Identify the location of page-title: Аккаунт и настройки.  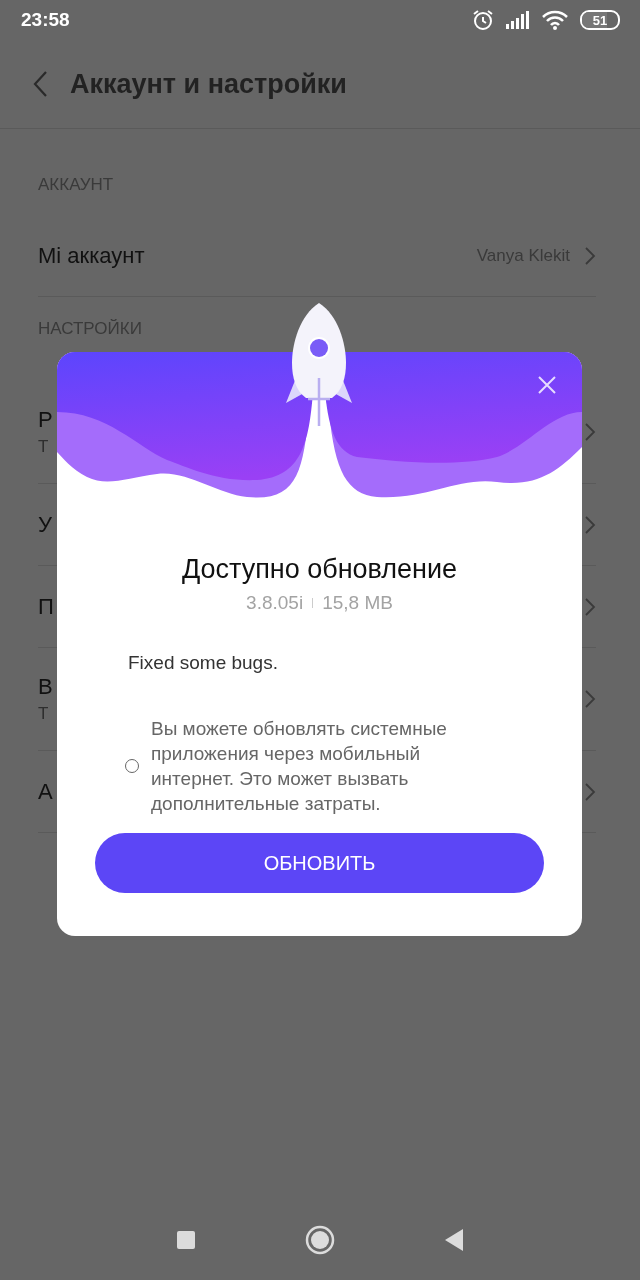
(208, 84).